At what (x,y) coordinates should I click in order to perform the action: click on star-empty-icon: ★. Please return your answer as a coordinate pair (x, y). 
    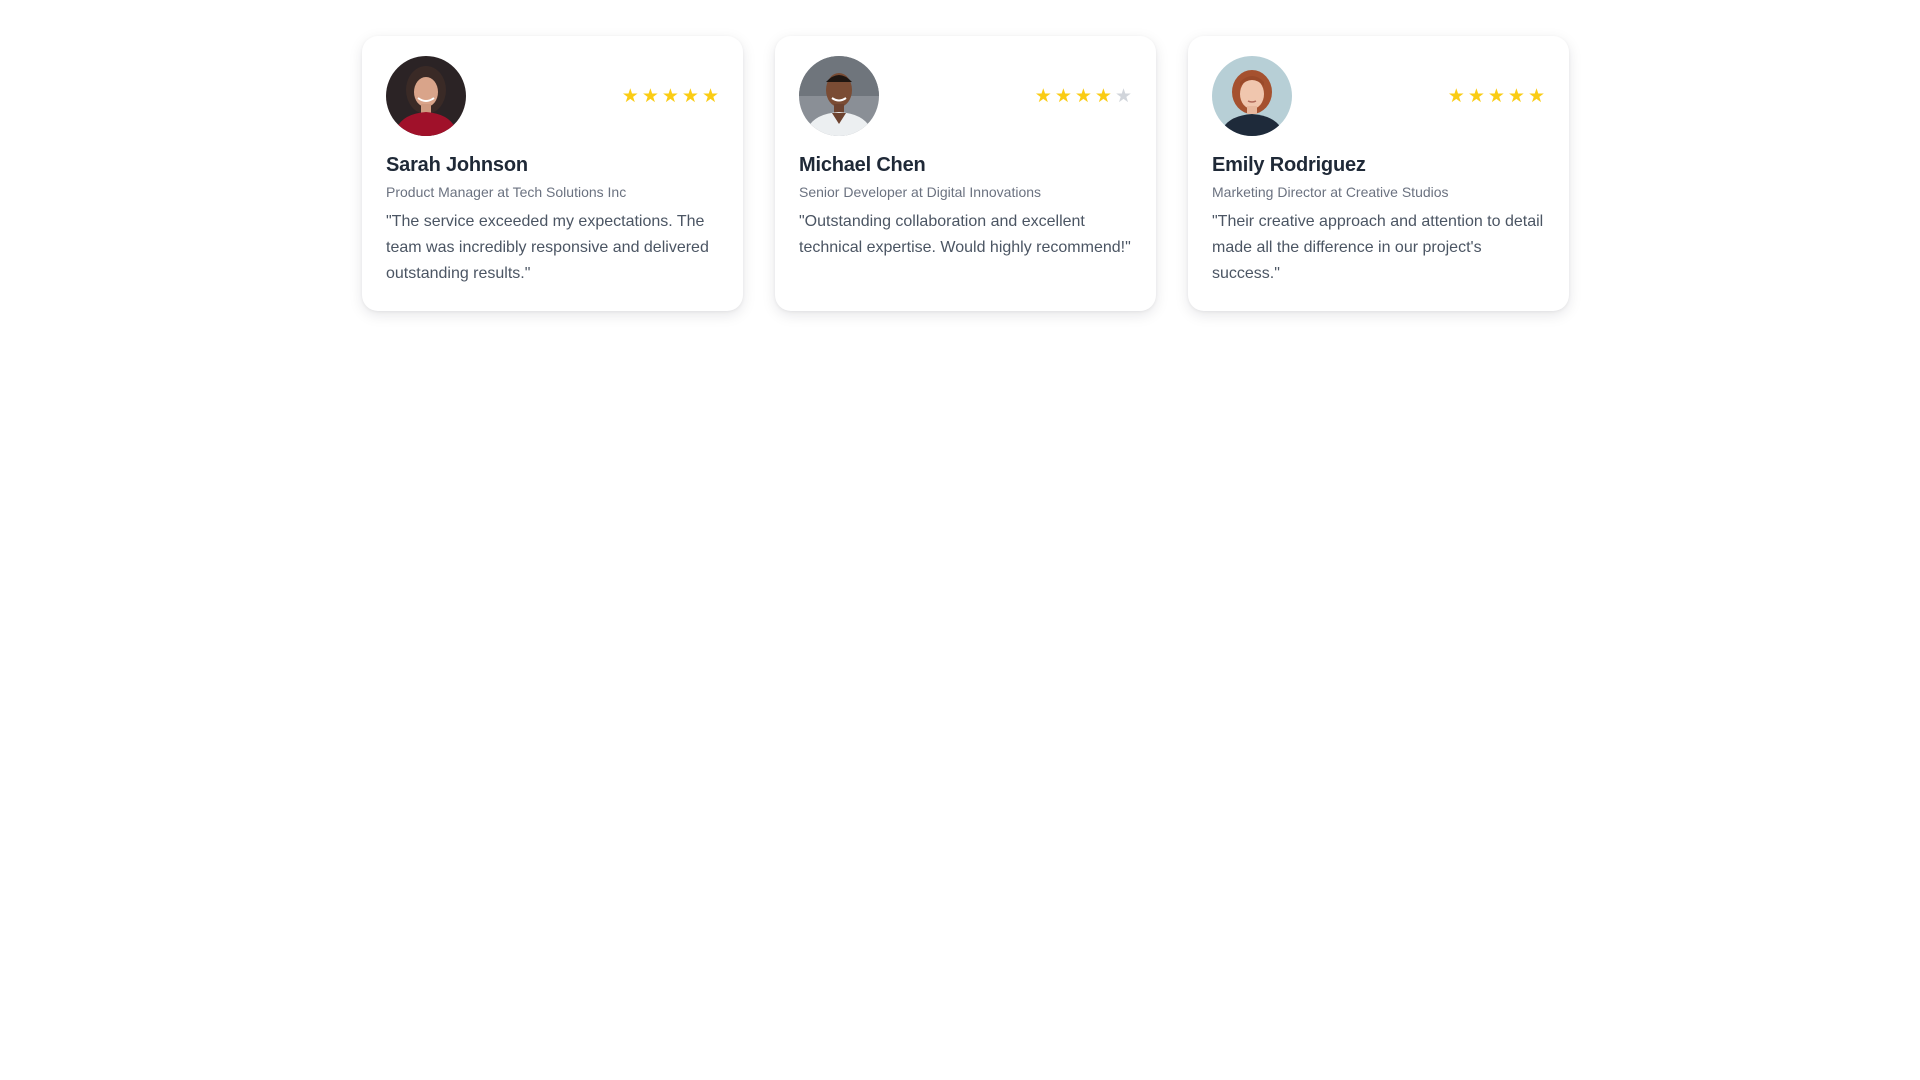
    Looking at the image, I should click on (1123, 96).